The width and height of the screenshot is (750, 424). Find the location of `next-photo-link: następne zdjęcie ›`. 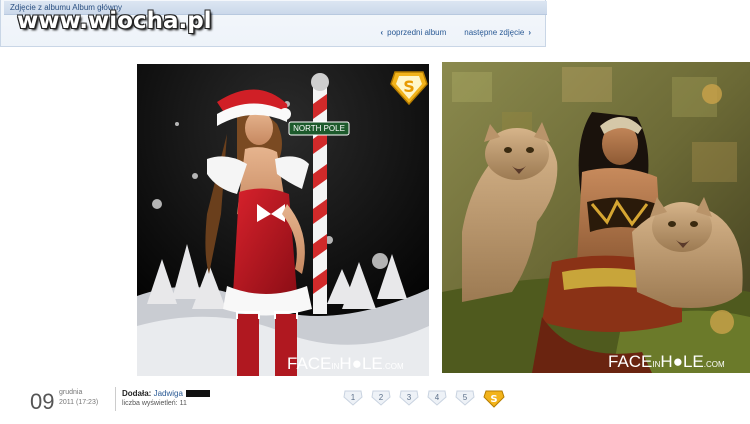

next-photo-link: następne zdjęcie › is located at coordinates (497, 32).